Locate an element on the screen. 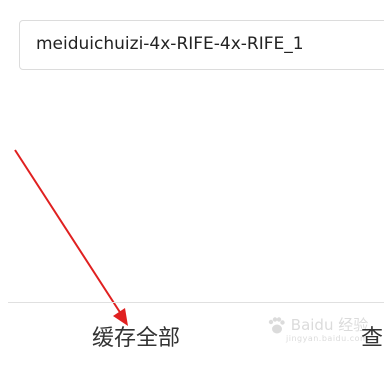 This screenshot has width=384, height=367. watermark-subtext: jingyan.baidu.com is located at coordinates (327, 338).